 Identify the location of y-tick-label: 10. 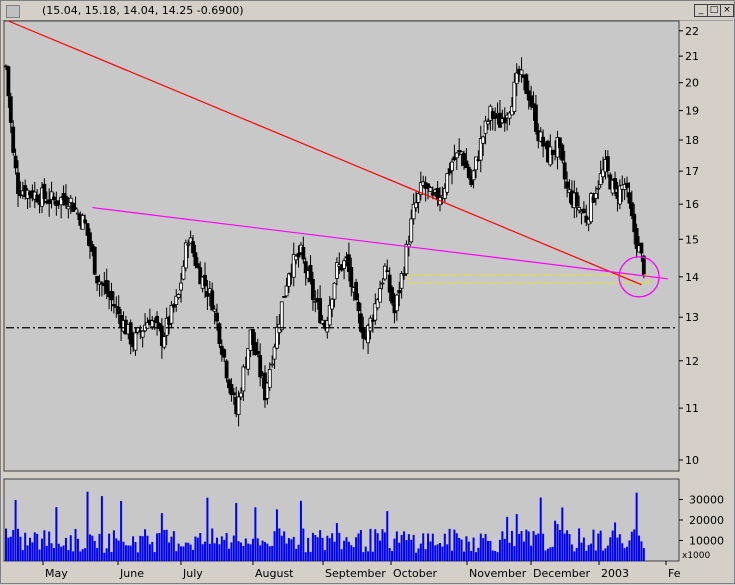
(692, 460).